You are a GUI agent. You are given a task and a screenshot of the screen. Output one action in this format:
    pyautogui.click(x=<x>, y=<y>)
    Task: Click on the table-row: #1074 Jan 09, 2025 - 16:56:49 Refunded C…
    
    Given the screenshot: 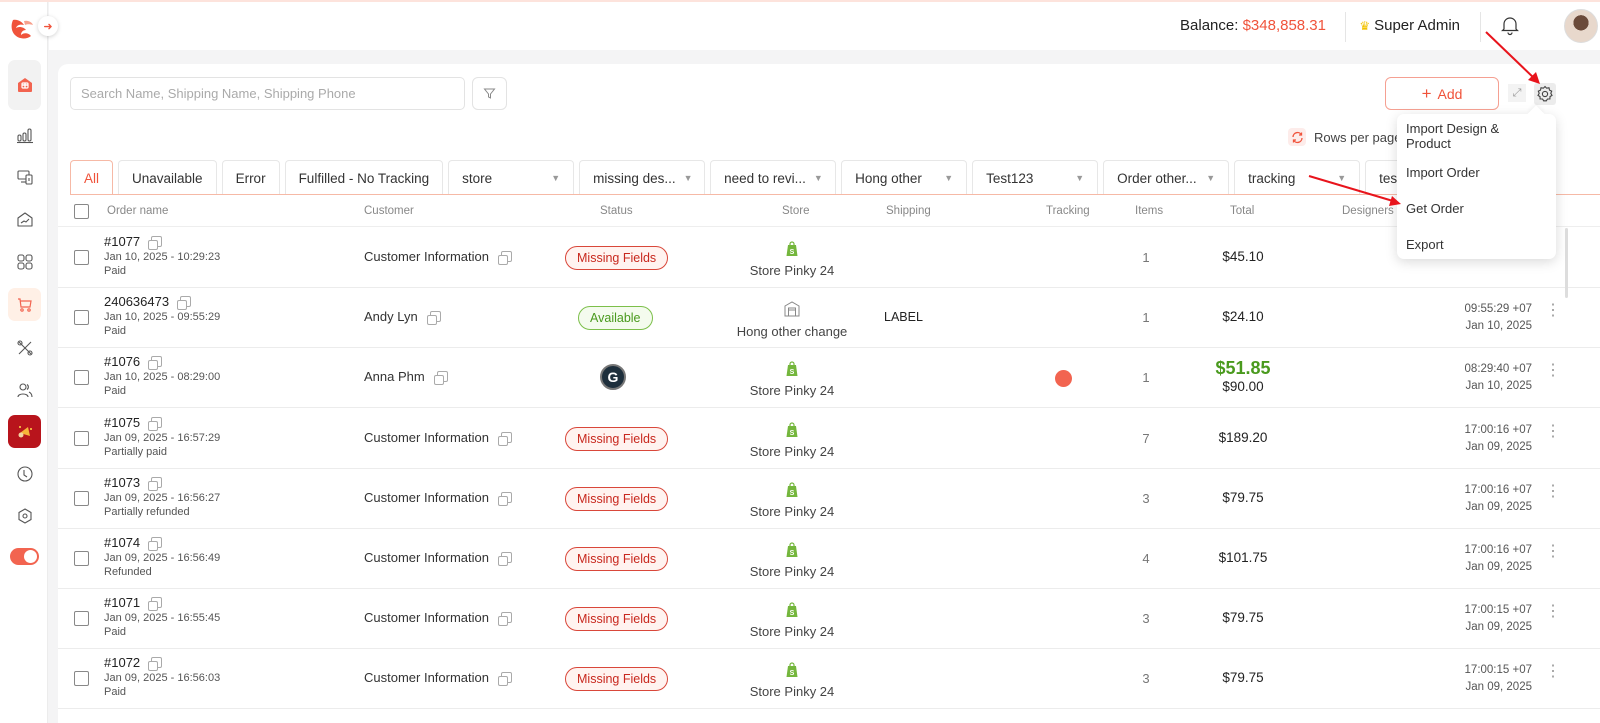 What is the action you would take?
    pyautogui.click(x=829, y=559)
    